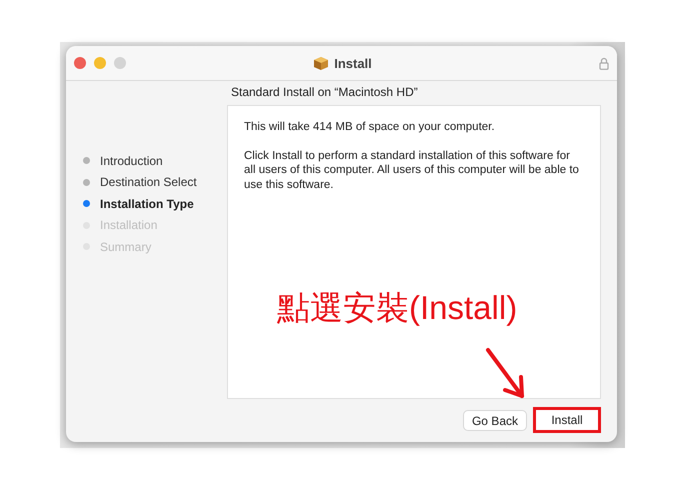 The height and width of the screenshot is (492, 685). Describe the element at coordinates (412, 170) in the screenshot. I see `message-text: Click Install to perform a standard installation of this software for all users of this computer. All users of this computer will be able to use this software.` at that location.